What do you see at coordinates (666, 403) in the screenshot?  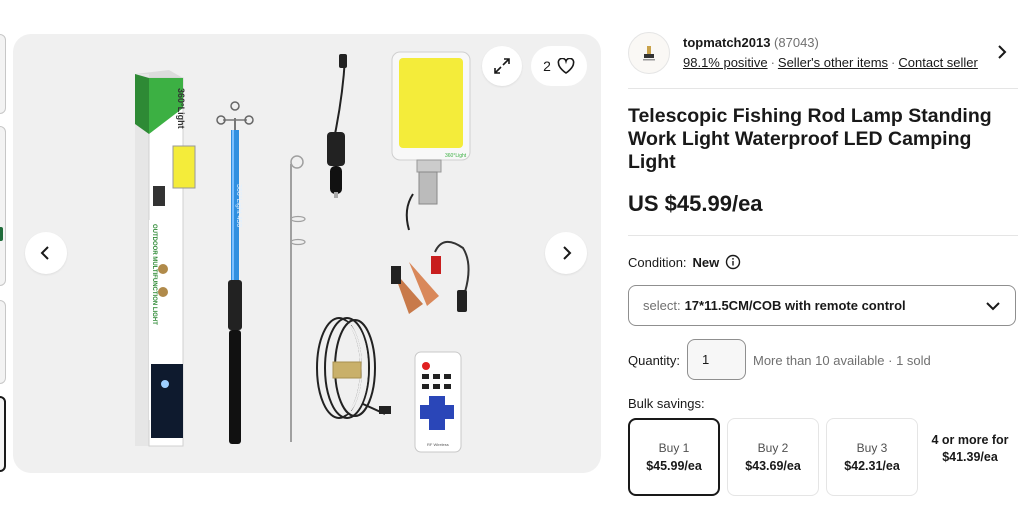 I see `bulk-savings-label: Bulk savings:` at bounding box center [666, 403].